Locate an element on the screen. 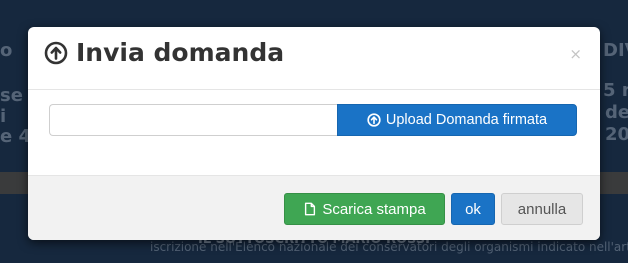 The width and height of the screenshot is (628, 263). backdrop-text-fragment: o is located at coordinates (6, 50).